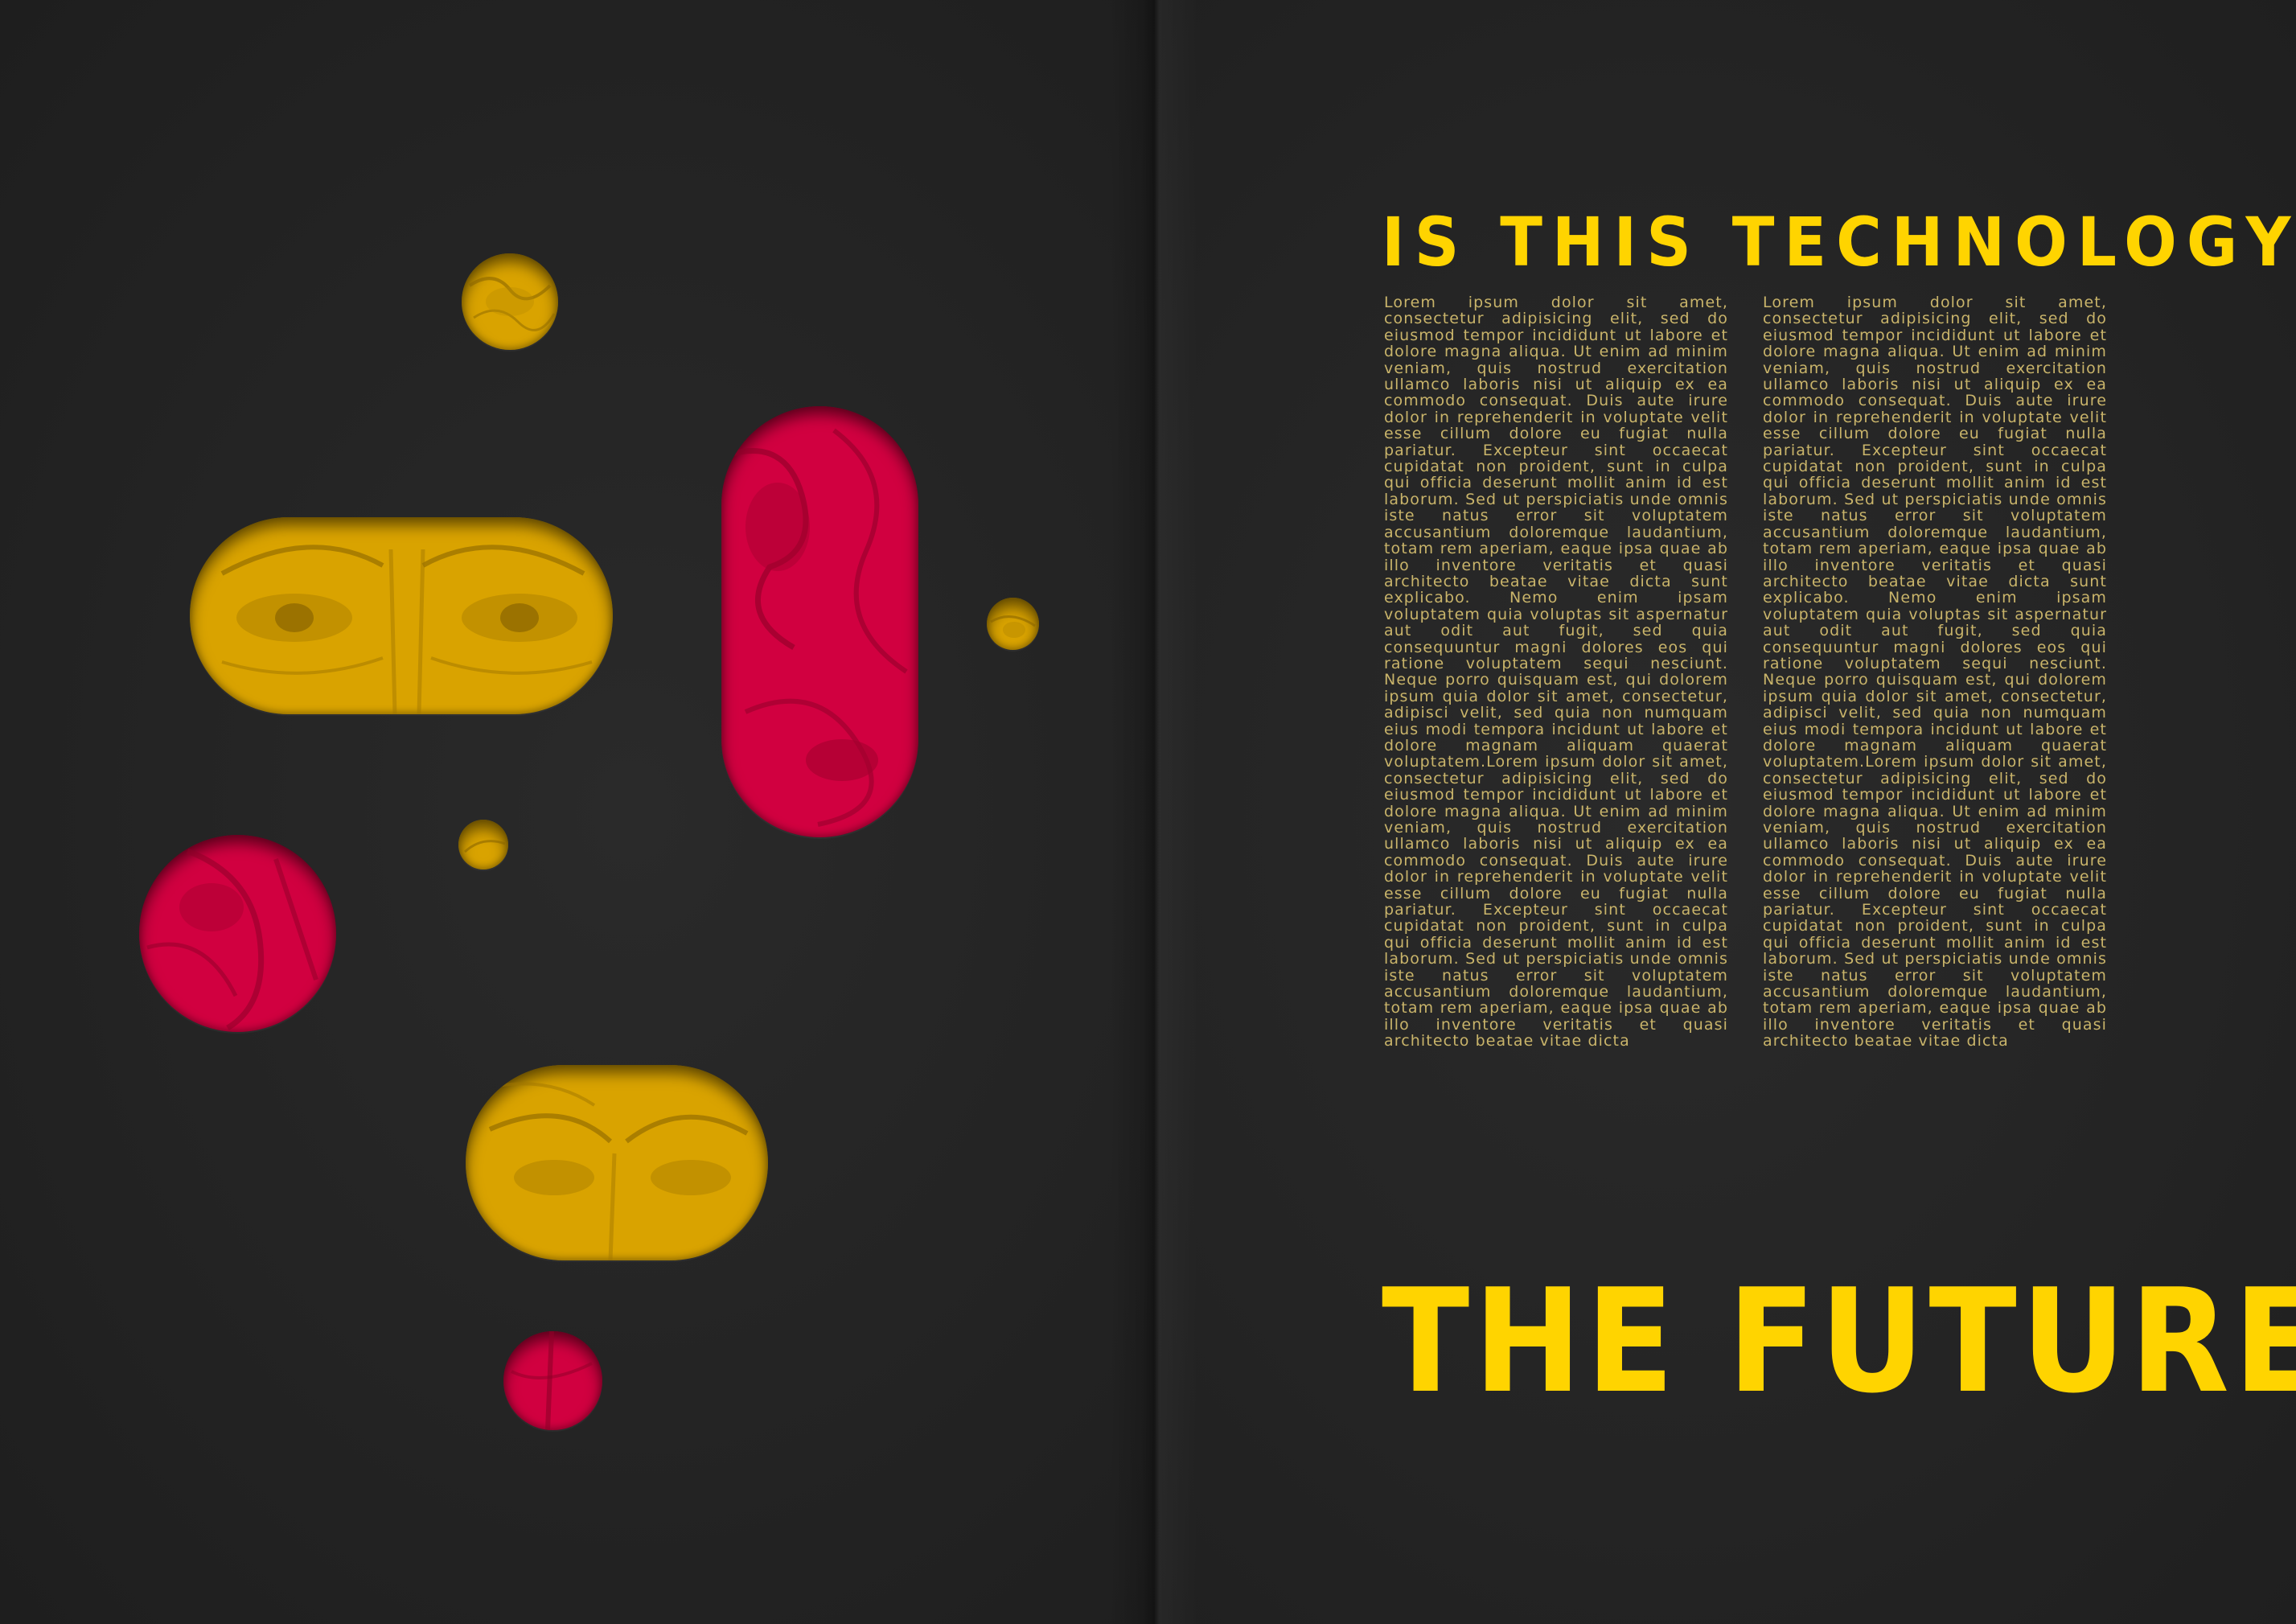  I want to click on red-circle-bottom, so click(552, 1381).